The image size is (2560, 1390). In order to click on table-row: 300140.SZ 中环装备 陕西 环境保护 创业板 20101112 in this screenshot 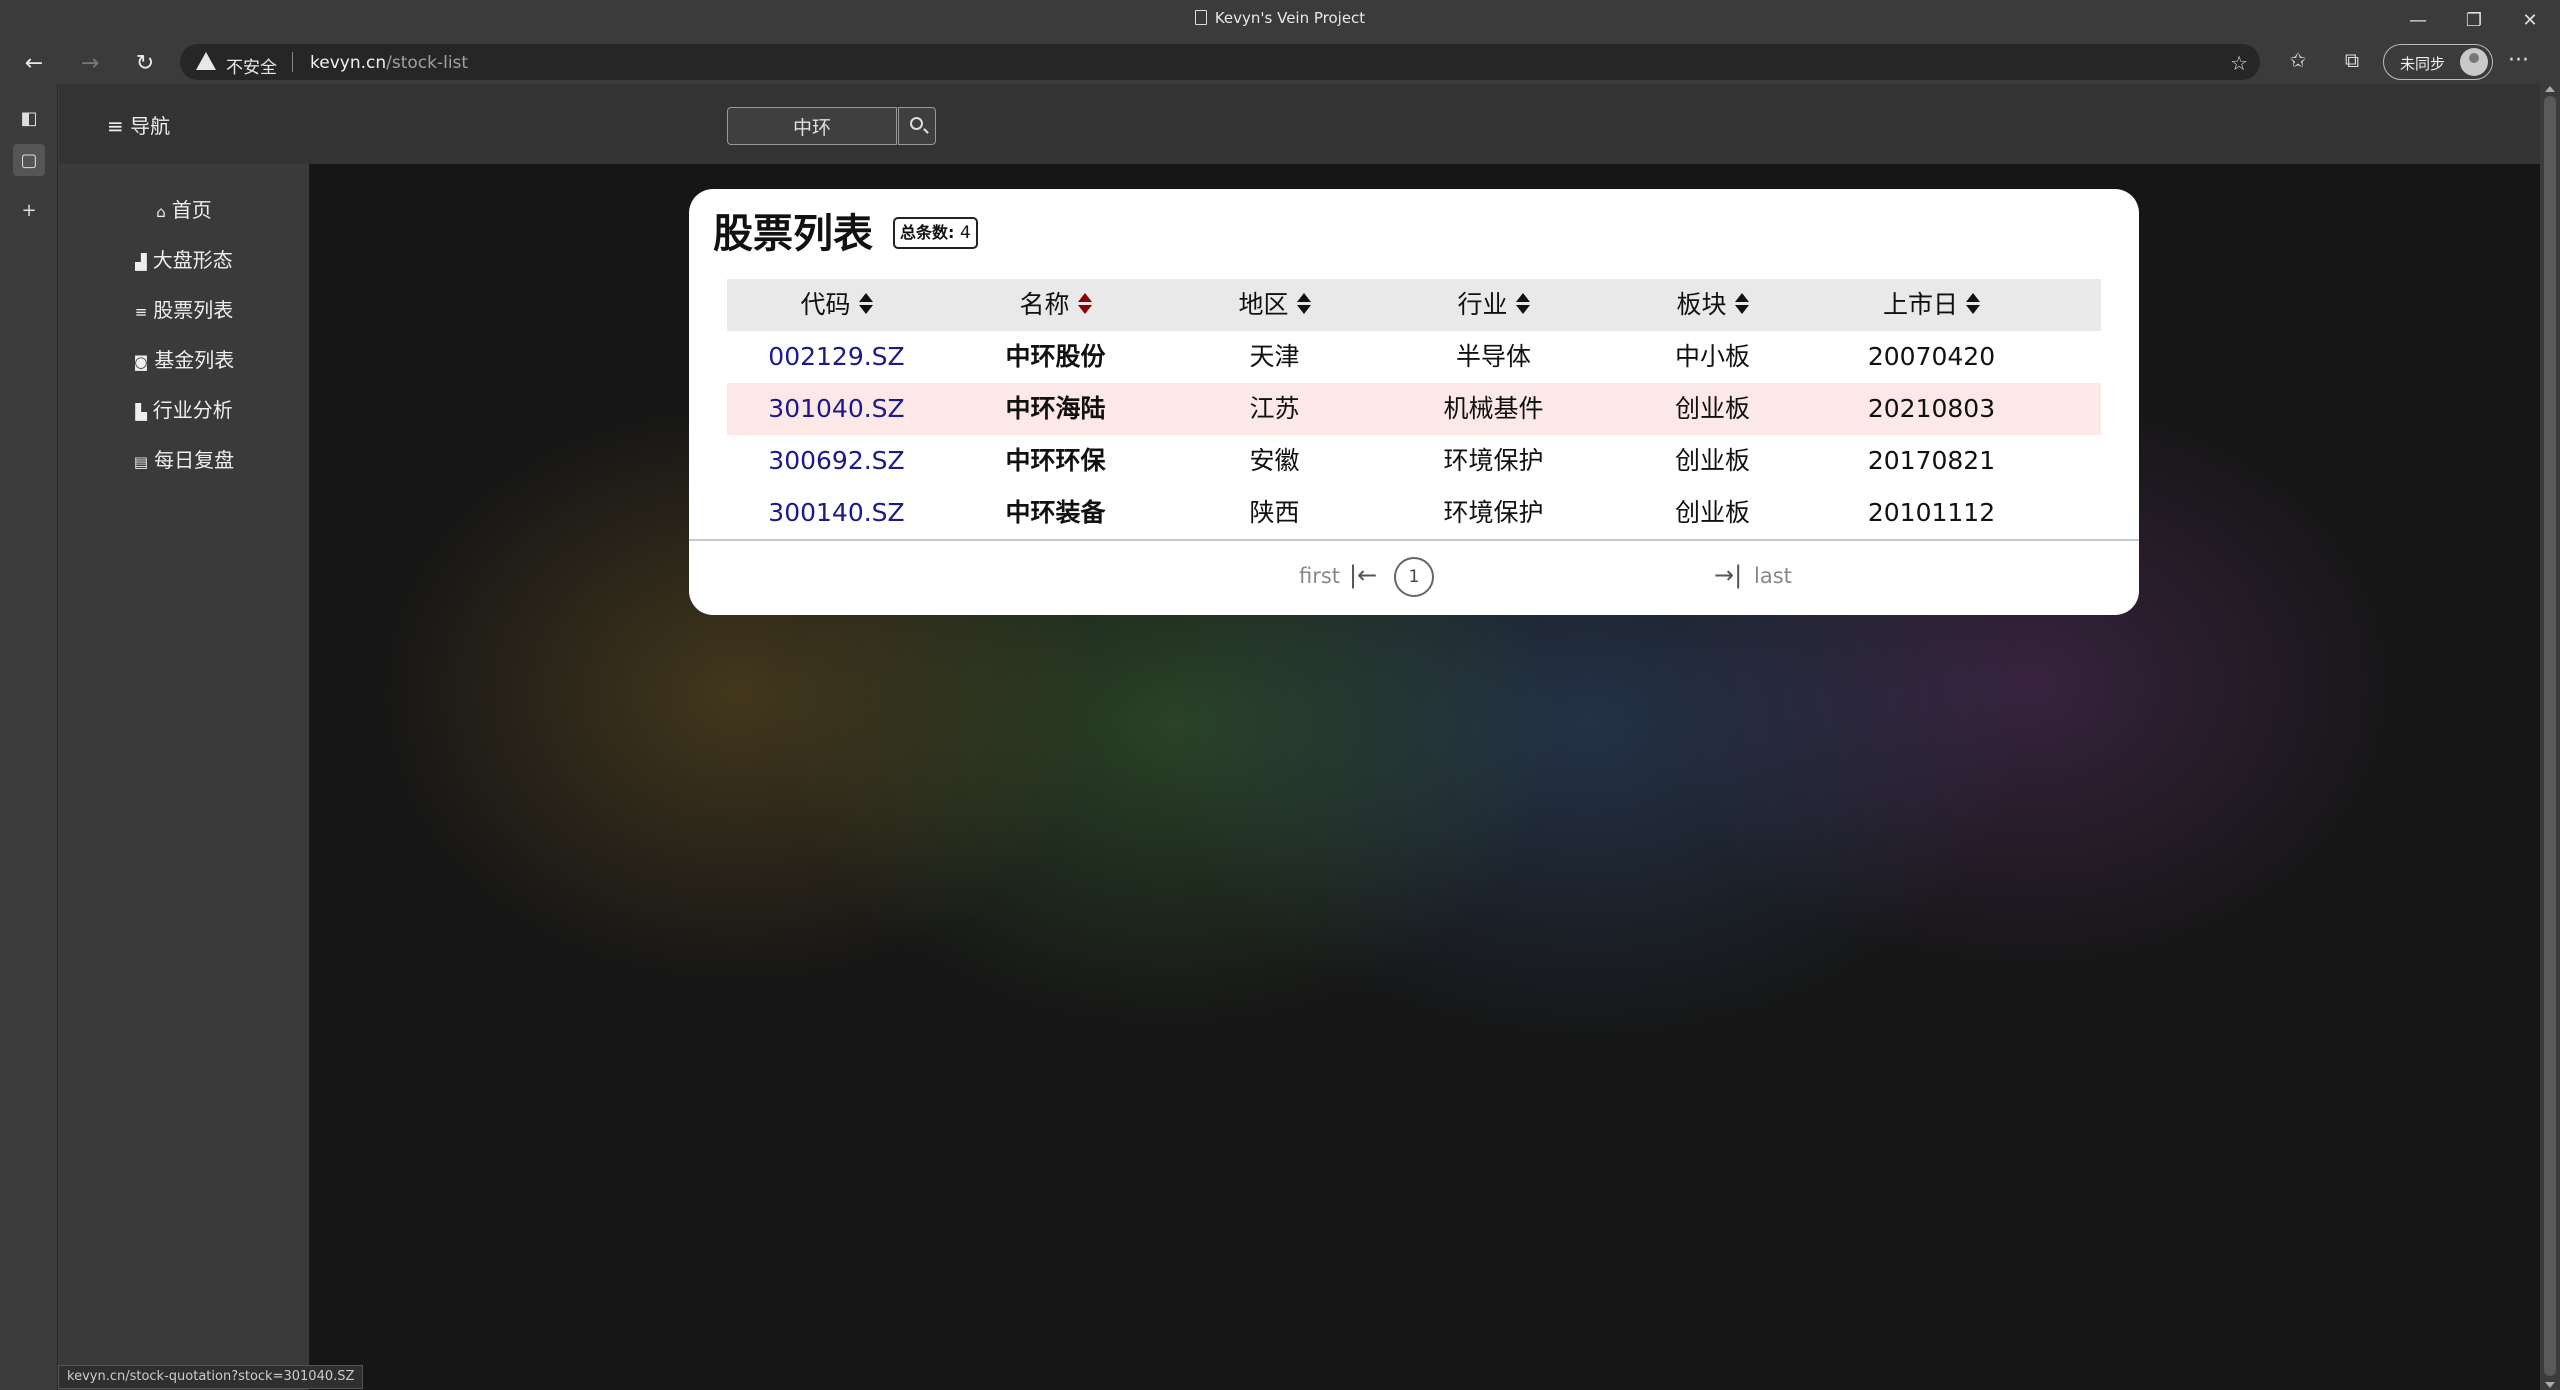, I will do `click(1414, 513)`.